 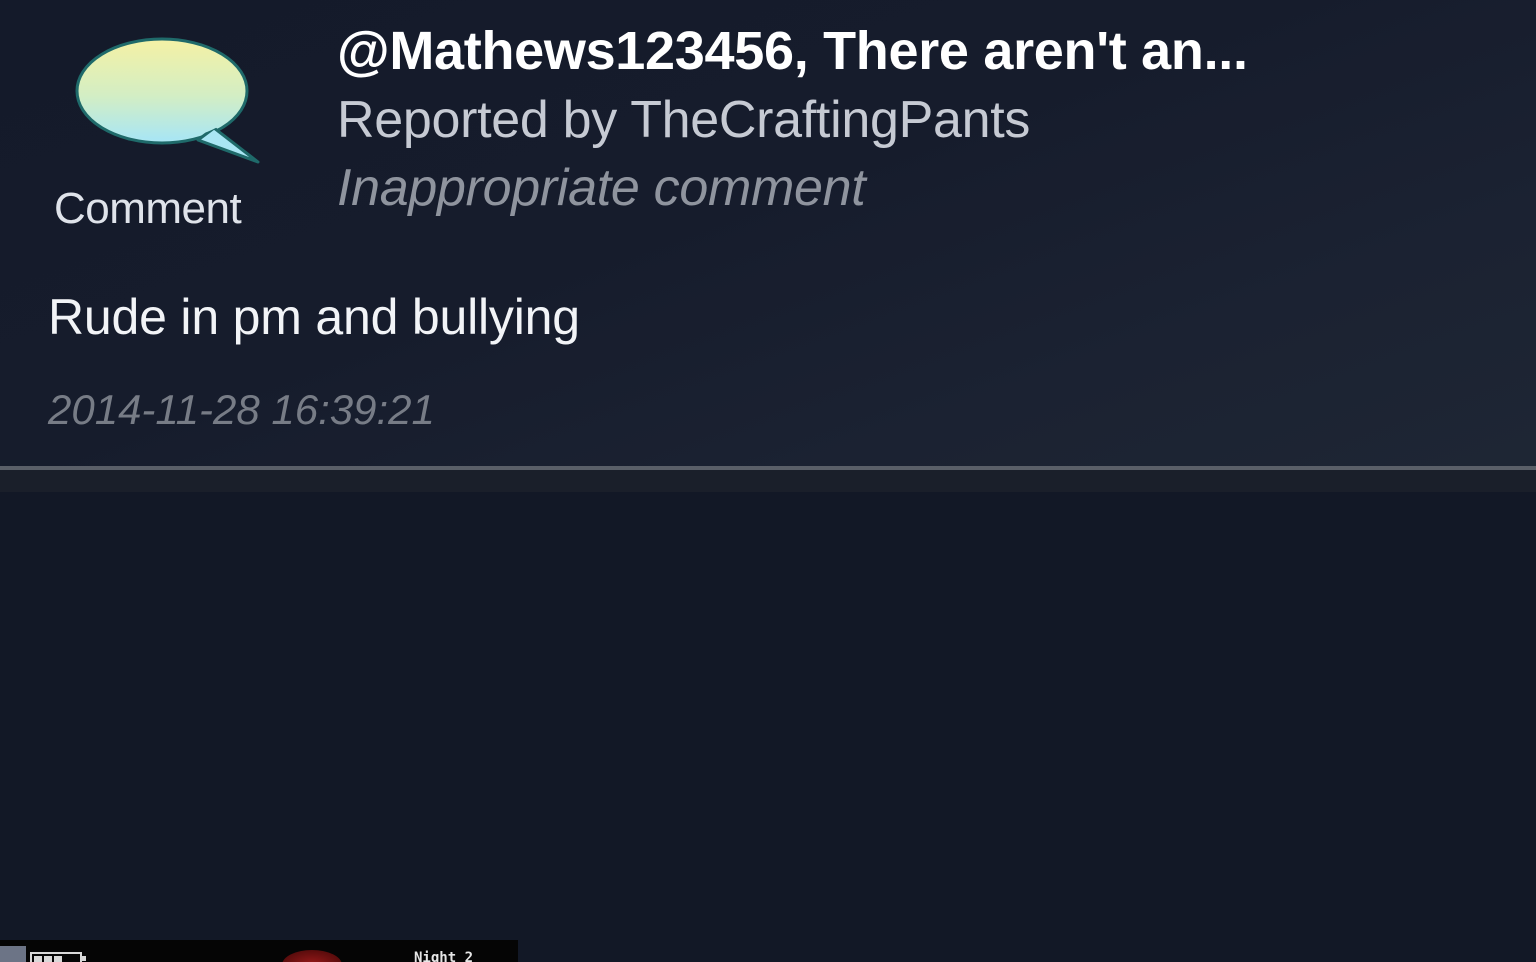 What do you see at coordinates (314, 317) in the screenshot?
I see `report-message: Rude in pm and bullying` at bounding box center [314, 317].